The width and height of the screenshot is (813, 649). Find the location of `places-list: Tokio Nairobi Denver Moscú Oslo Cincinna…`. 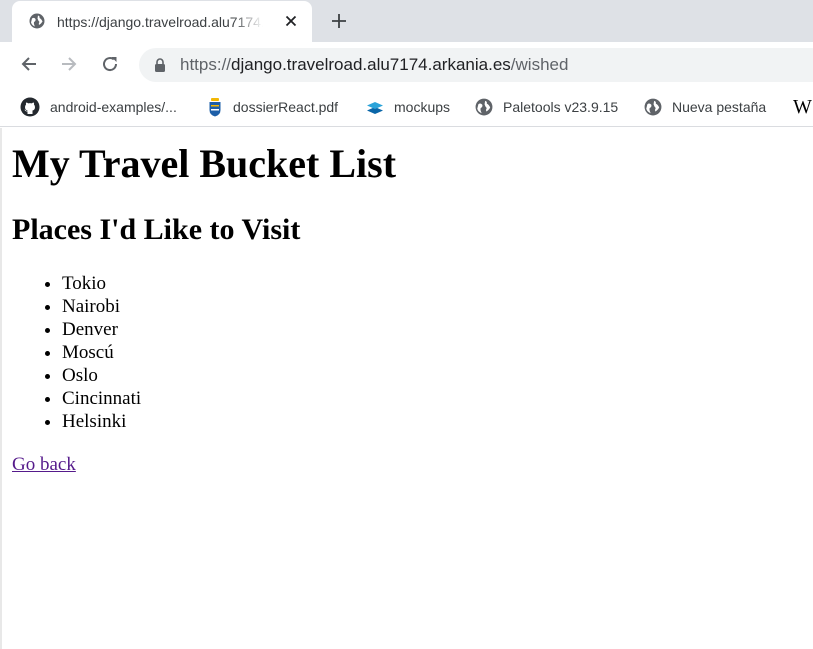

places-list: Tokio Nairobi Denver Moscú Oslo Cincinna… is located at coordinates (76, 352).